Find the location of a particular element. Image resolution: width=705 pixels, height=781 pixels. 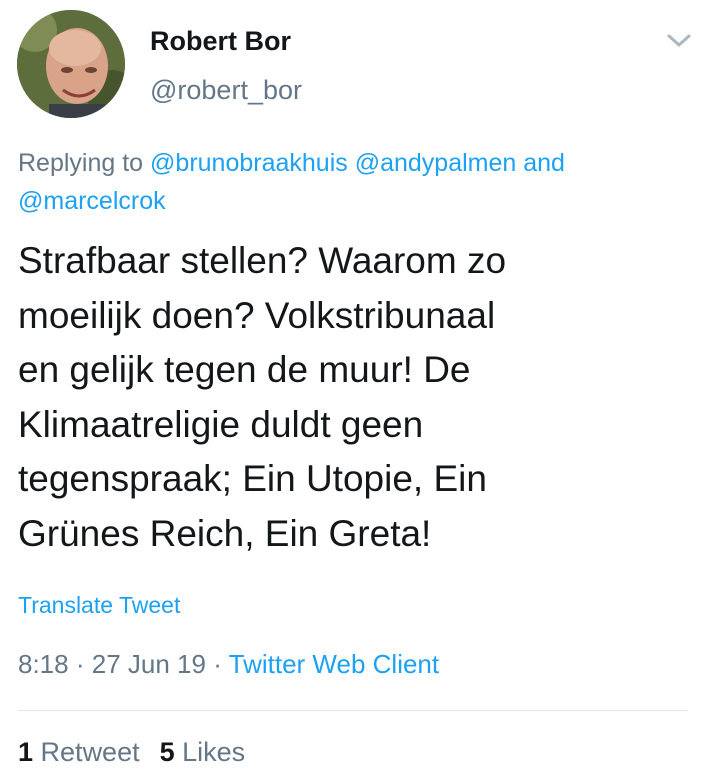

tweet-date: 27 Jun 19 is located at coordinates (149, 664).